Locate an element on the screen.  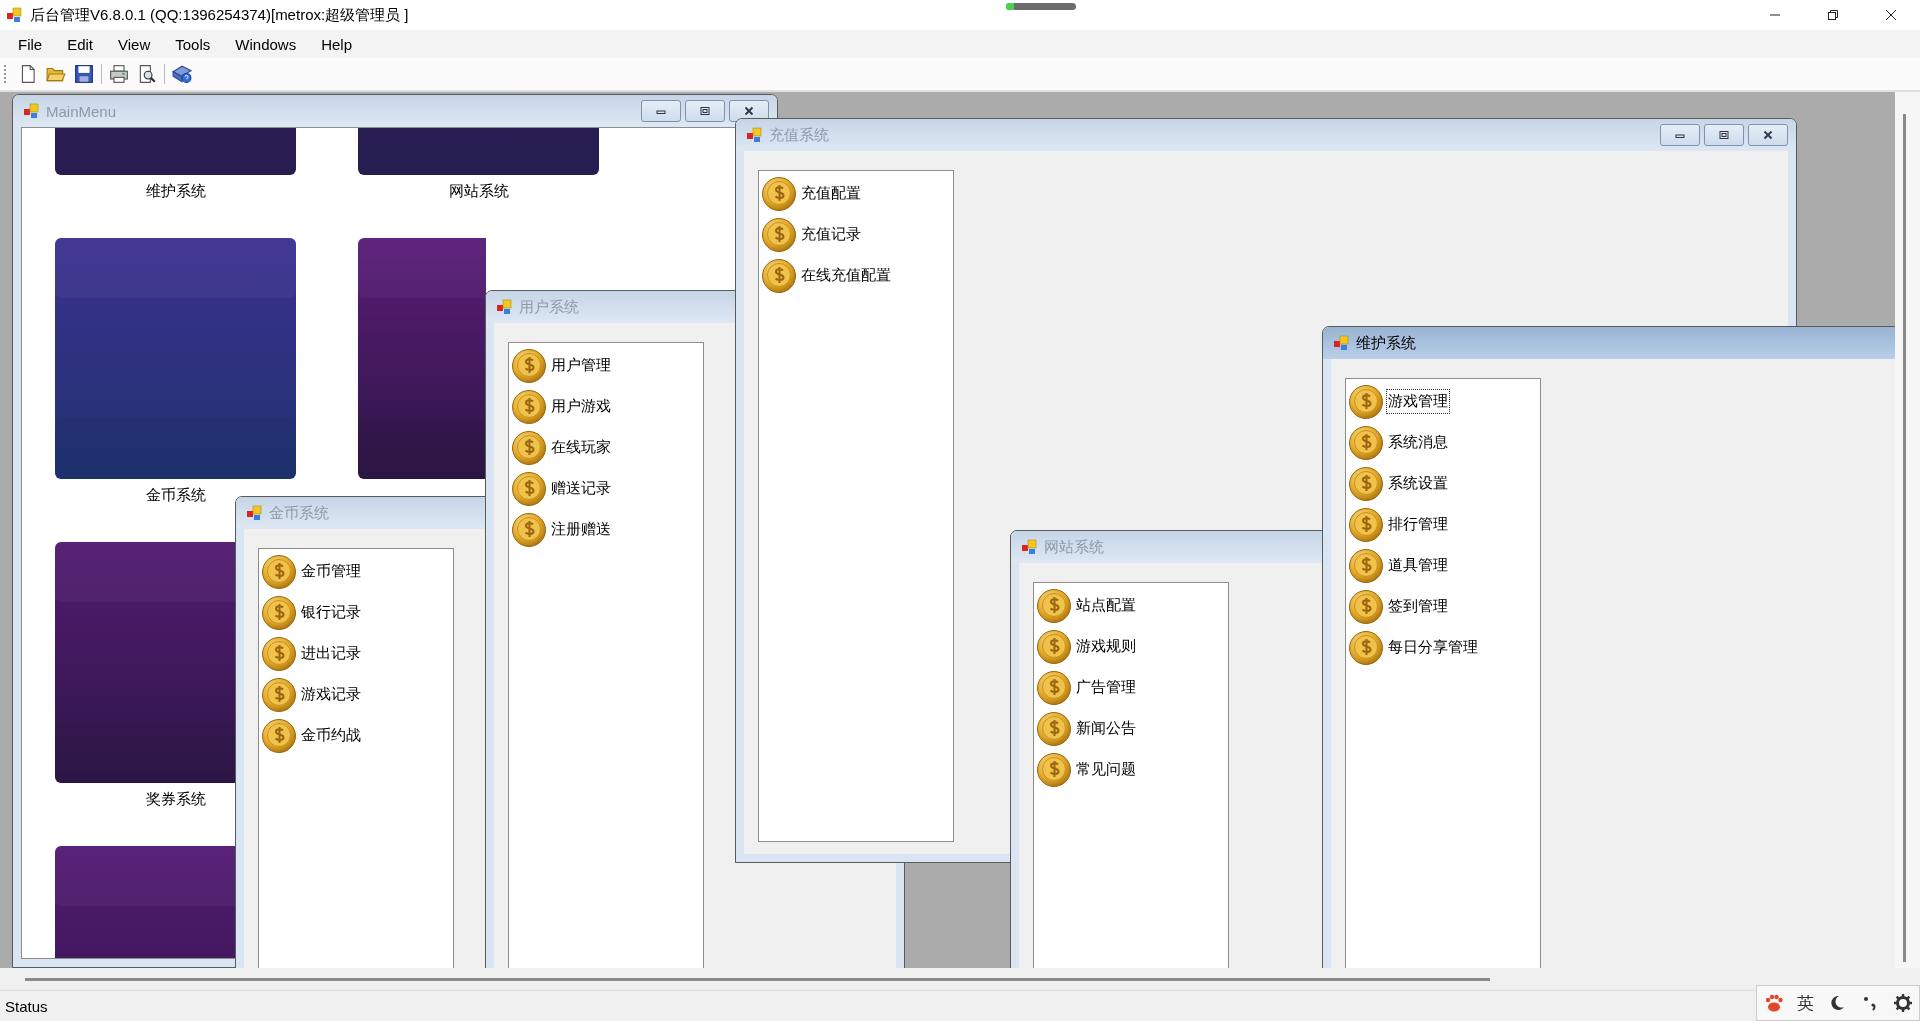
list-item: 金币约战 is located at coordinates (331, 735).